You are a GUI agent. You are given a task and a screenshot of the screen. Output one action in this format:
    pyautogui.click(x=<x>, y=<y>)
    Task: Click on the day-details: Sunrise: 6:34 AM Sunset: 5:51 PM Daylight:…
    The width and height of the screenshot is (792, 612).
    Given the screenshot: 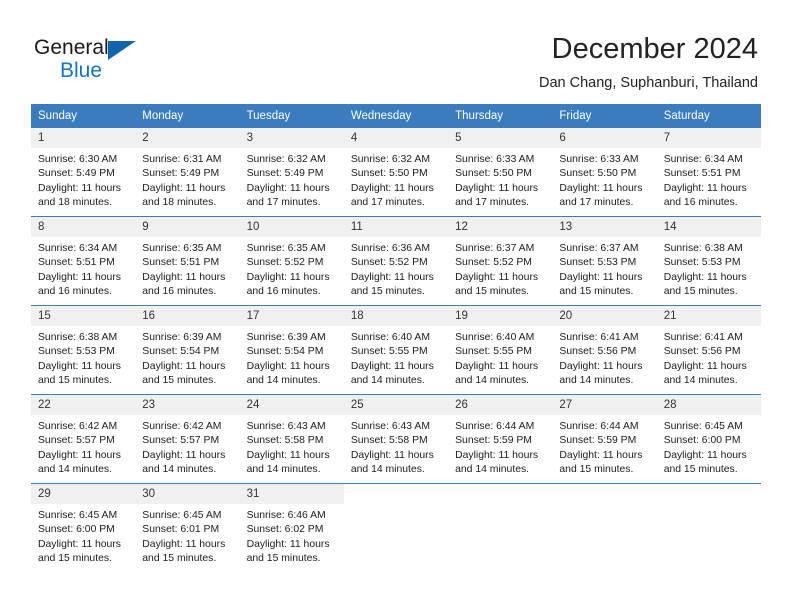 What is the action you would take?
    pyautogui.click(x=83, y=268)
    